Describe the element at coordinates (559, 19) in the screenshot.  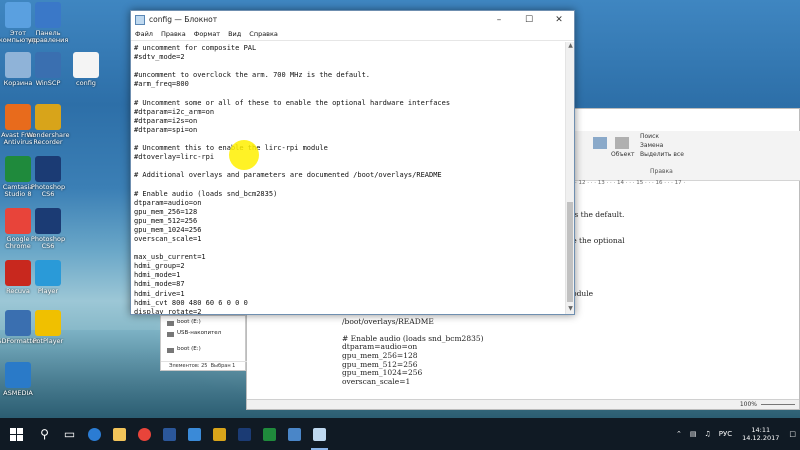
I see `close-button: ✕` at that location.